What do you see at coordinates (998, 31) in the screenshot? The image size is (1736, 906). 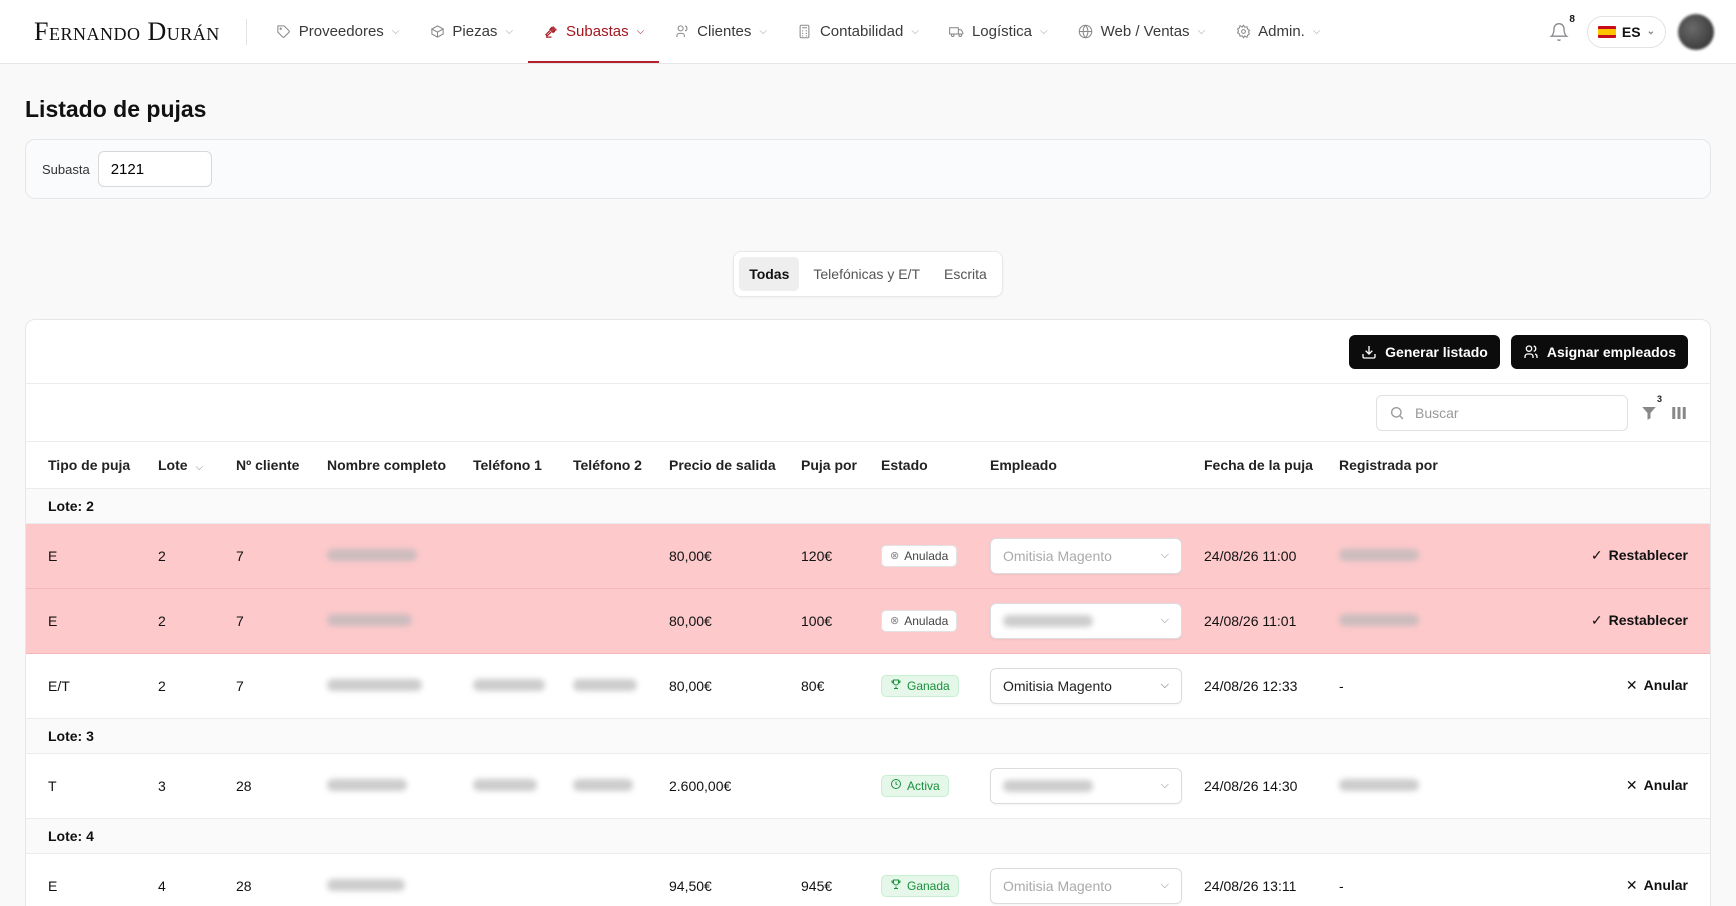 I see `nav-item-logística: Logística ⌵` at bounding box center [998, 31].